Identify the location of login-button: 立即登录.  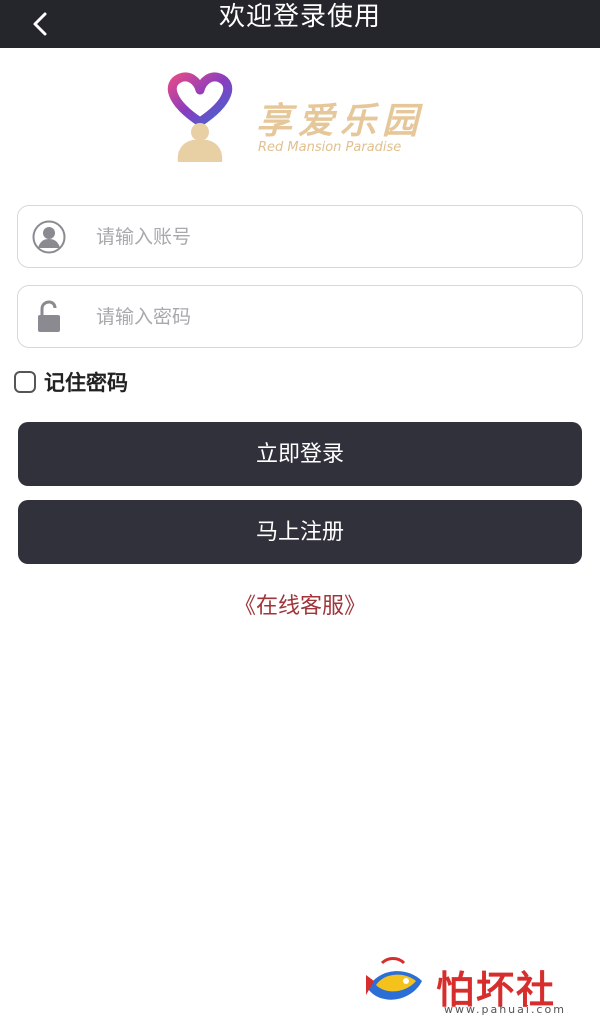
(300, 454).